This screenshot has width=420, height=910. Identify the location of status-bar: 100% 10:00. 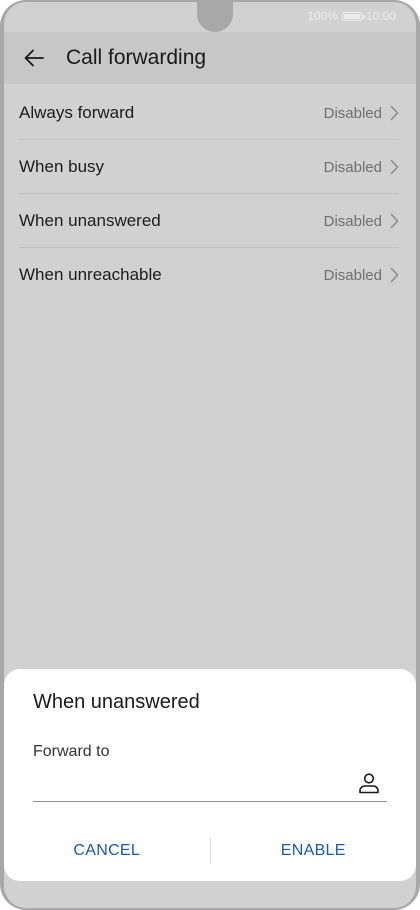
(351, 16).